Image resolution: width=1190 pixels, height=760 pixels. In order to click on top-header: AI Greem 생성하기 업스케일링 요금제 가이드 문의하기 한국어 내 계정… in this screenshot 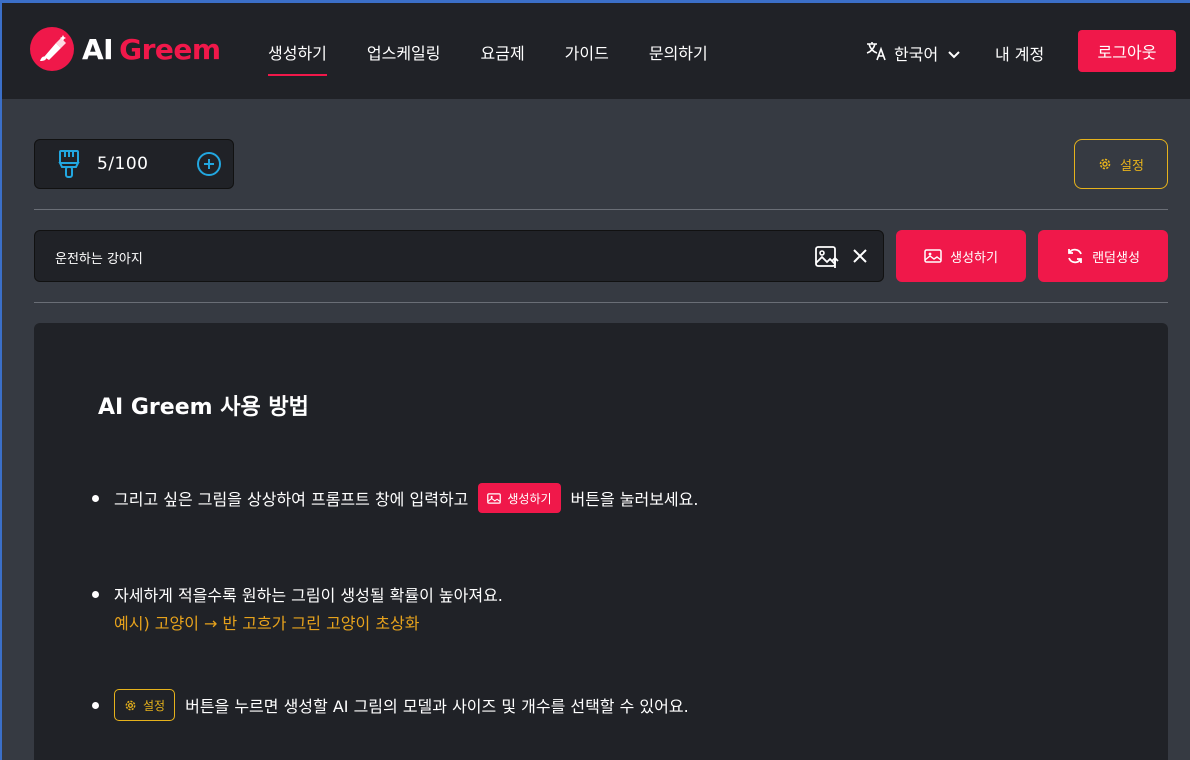, I will do `click(596, 51)`.